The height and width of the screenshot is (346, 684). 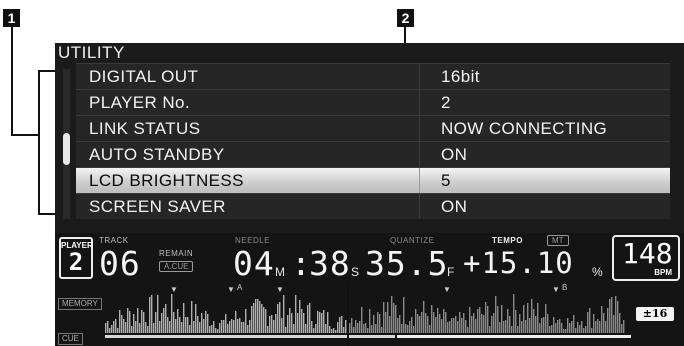 I want to click on menu-scroll-thumb, so click(x=66, y=149).